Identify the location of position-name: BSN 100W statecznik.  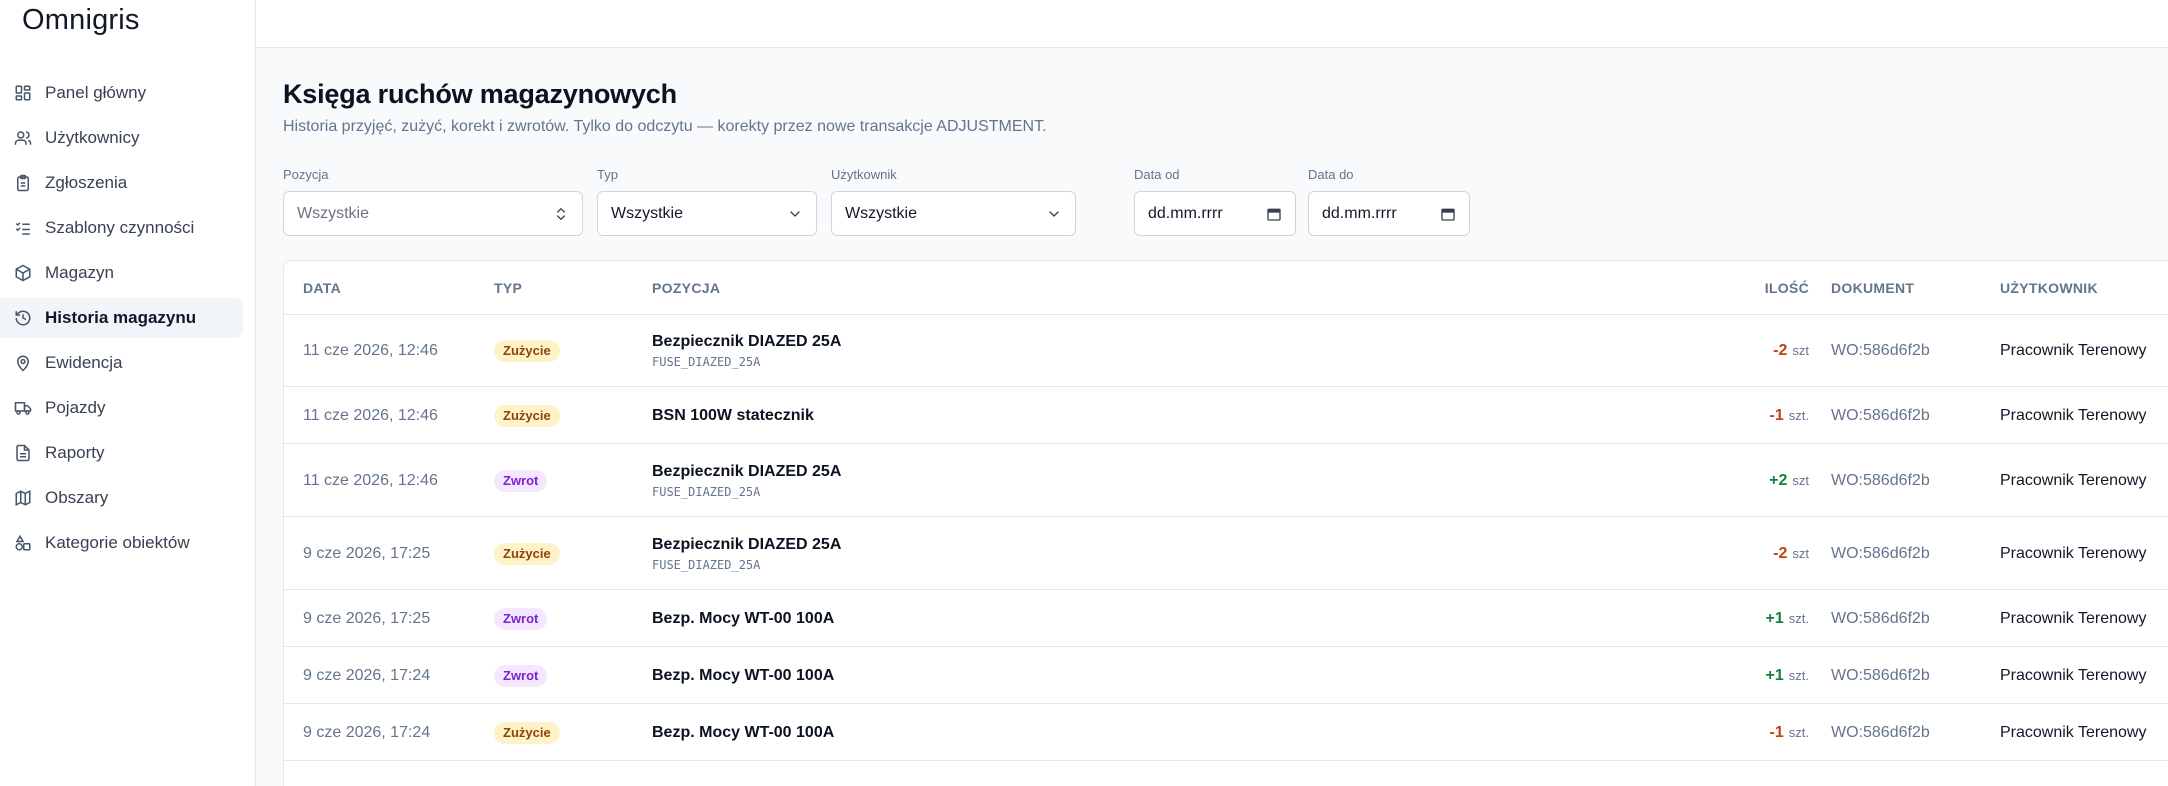
(733, 415).